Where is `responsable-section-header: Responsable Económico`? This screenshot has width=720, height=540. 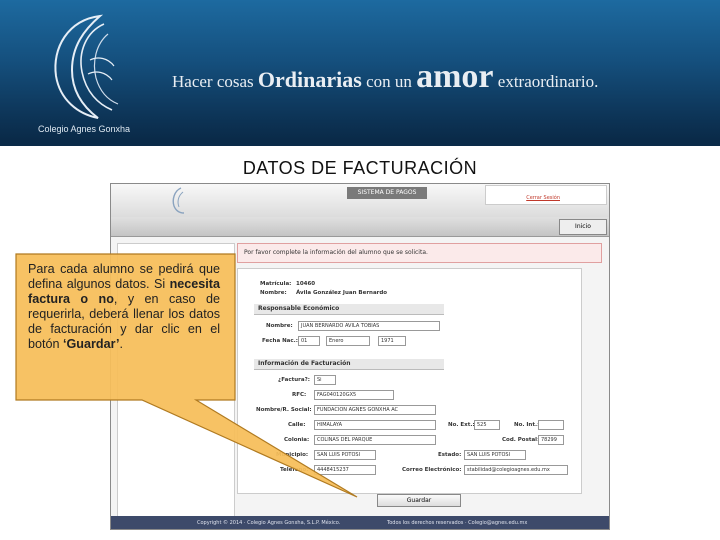 responsable-section-header: Responsable Económico is located at coordinates (349, 309).